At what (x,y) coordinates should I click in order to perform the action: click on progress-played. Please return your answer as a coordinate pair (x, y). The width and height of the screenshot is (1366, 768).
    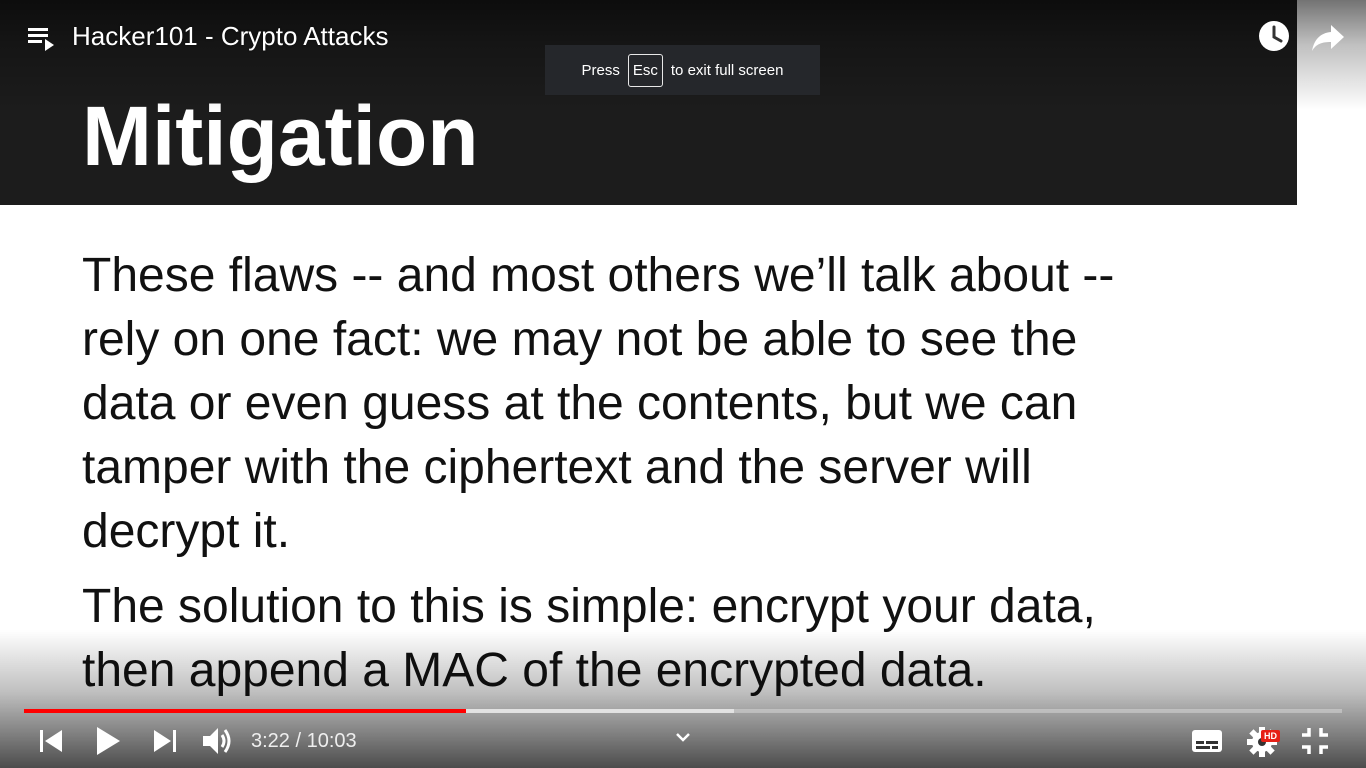
    Looking at the image, I should click on (245, 711).